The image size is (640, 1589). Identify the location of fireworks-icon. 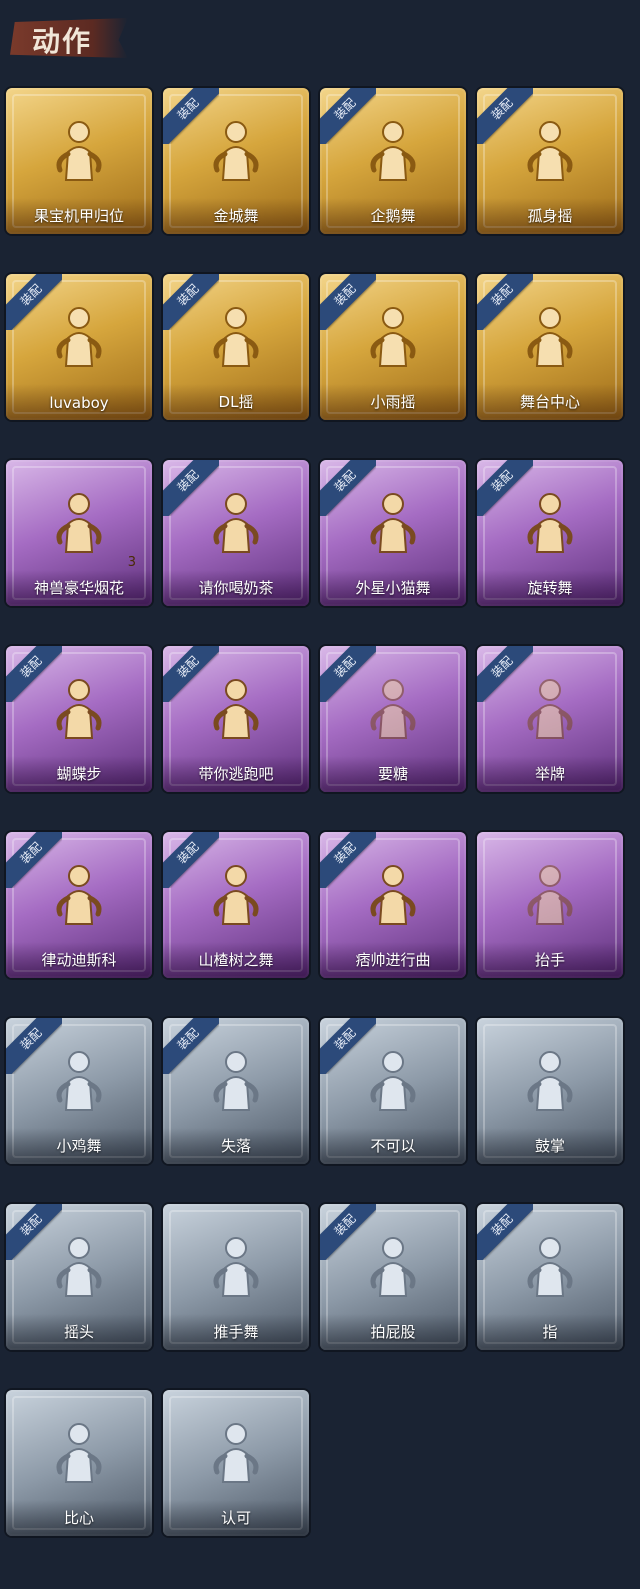
(79, 523).